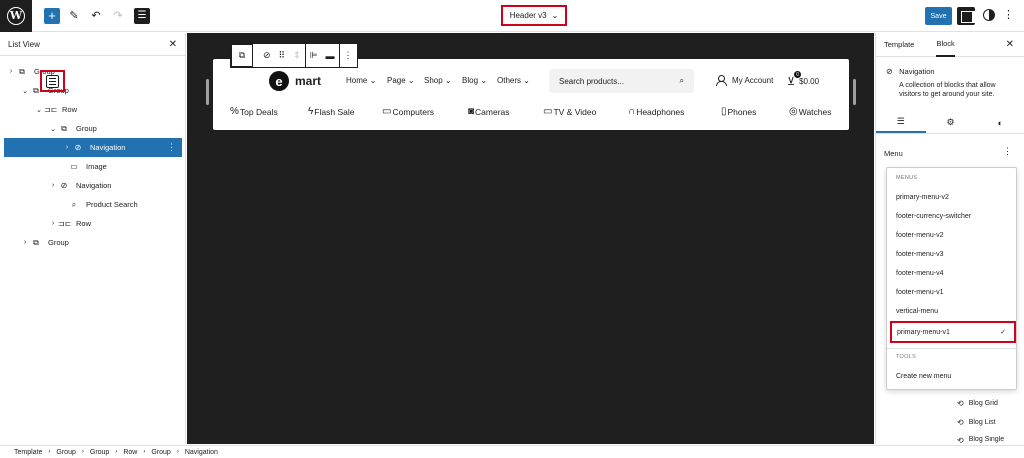 This screenshot has width=1024, height=458. I want to click on menu-option: vertical-menu, so click(917, 311).